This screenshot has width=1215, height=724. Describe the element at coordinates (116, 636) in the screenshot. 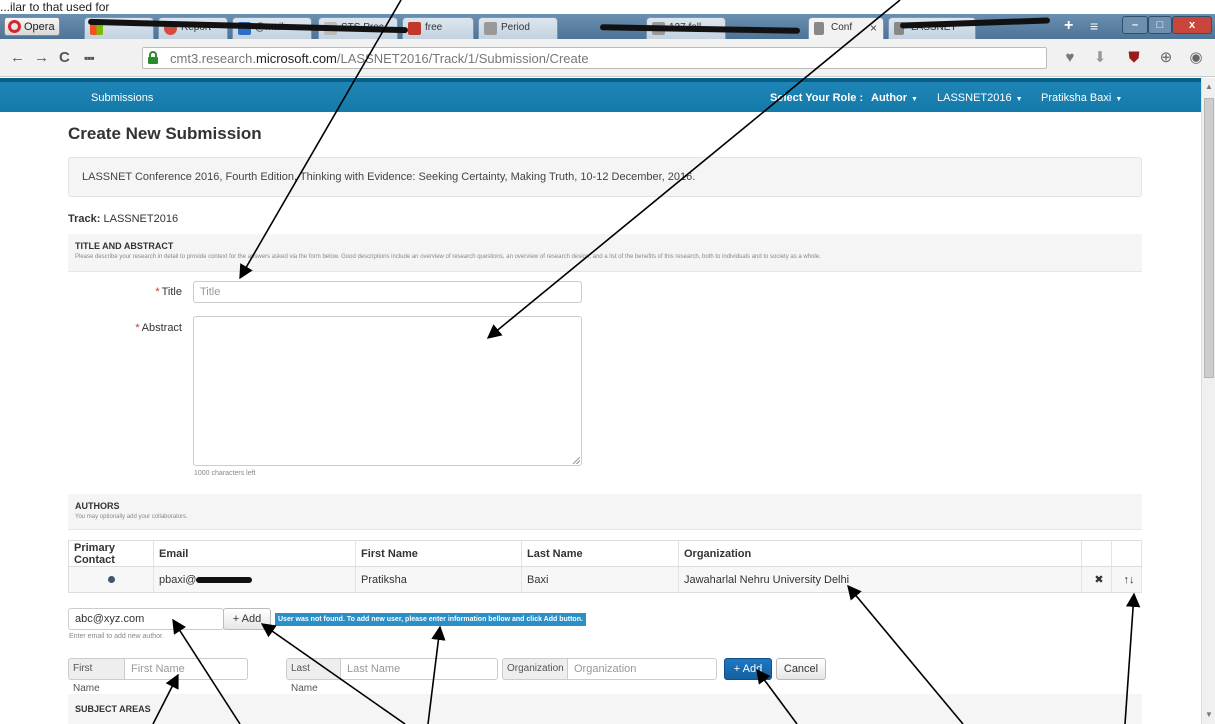

I see `email-hint: Enter email to add new author.` at that location.